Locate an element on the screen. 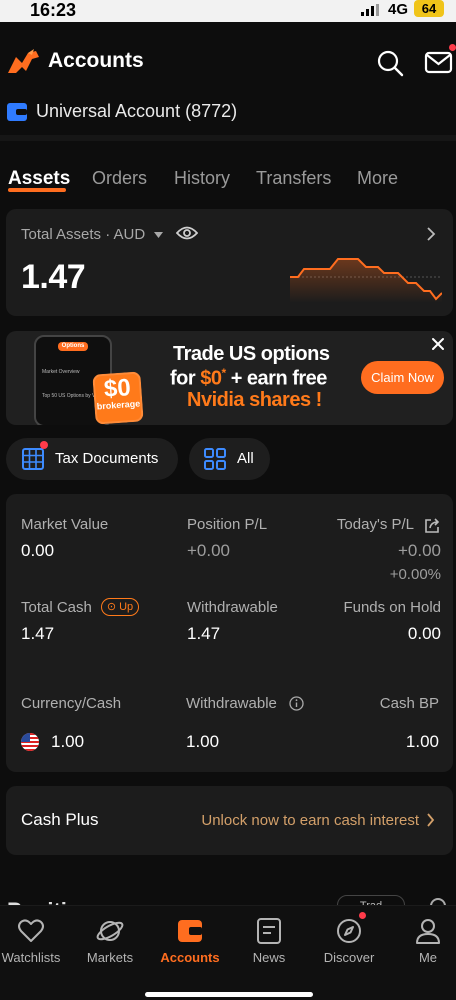 The image size is (456, 1000). nav-label: News is located at coordinates (269, 957).